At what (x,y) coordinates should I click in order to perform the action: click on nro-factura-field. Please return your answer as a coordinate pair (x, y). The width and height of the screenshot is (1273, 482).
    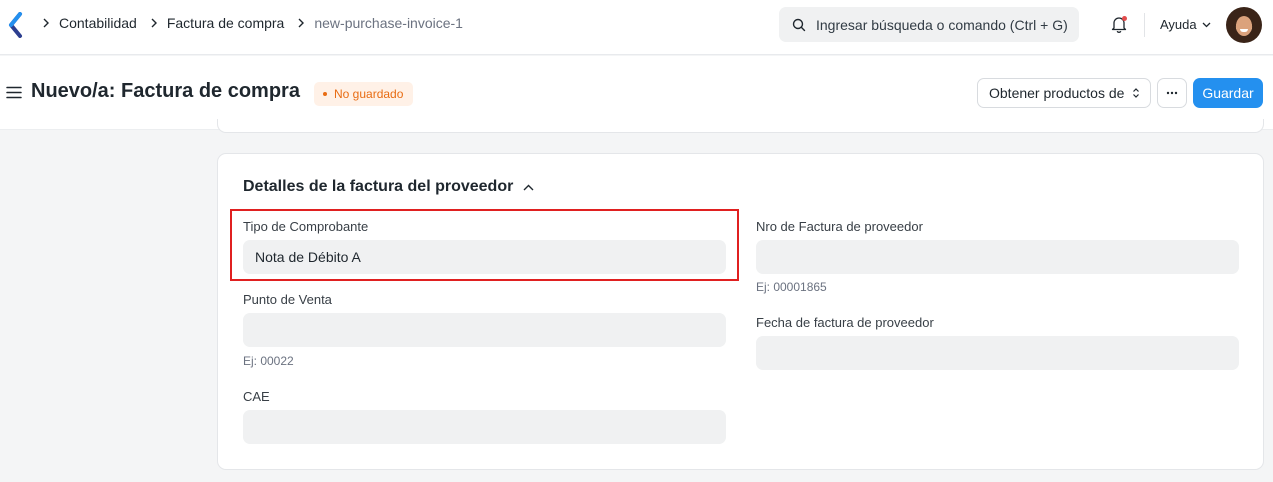
    Looking at the image, I should click on (997, 257).